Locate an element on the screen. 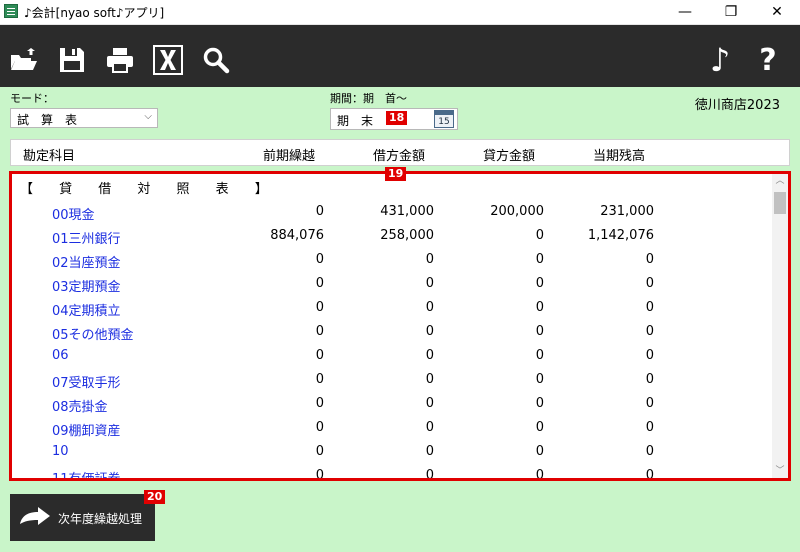 The height and width of the screenshot is (552, 800). table-row: 05その他預金 0 0 0 0 is located at coordinates (392, 333).